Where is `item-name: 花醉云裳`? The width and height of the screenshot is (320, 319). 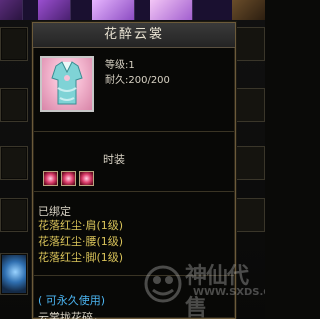
item-name: 花醉云裳 is located at coordinates (134, 35).